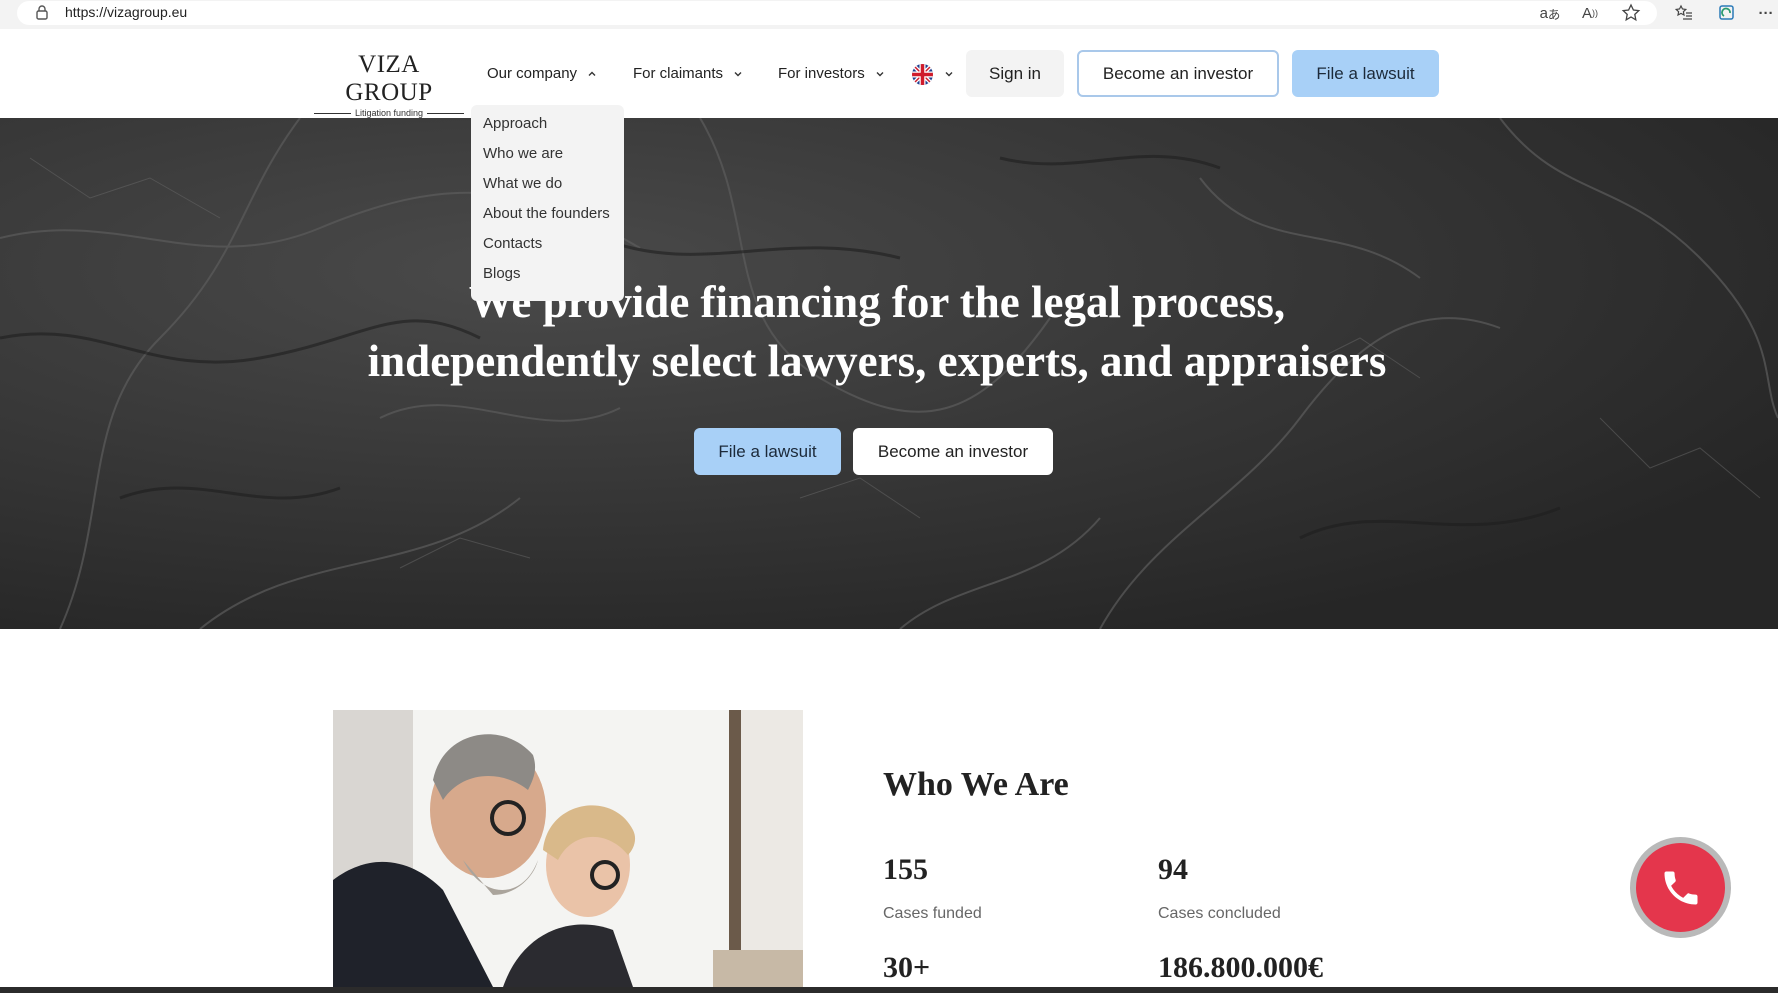 The height and width of the screenshot is (993, 1778). I want to click on hero-become-investor-button: Become an investor, so click(953, 451).